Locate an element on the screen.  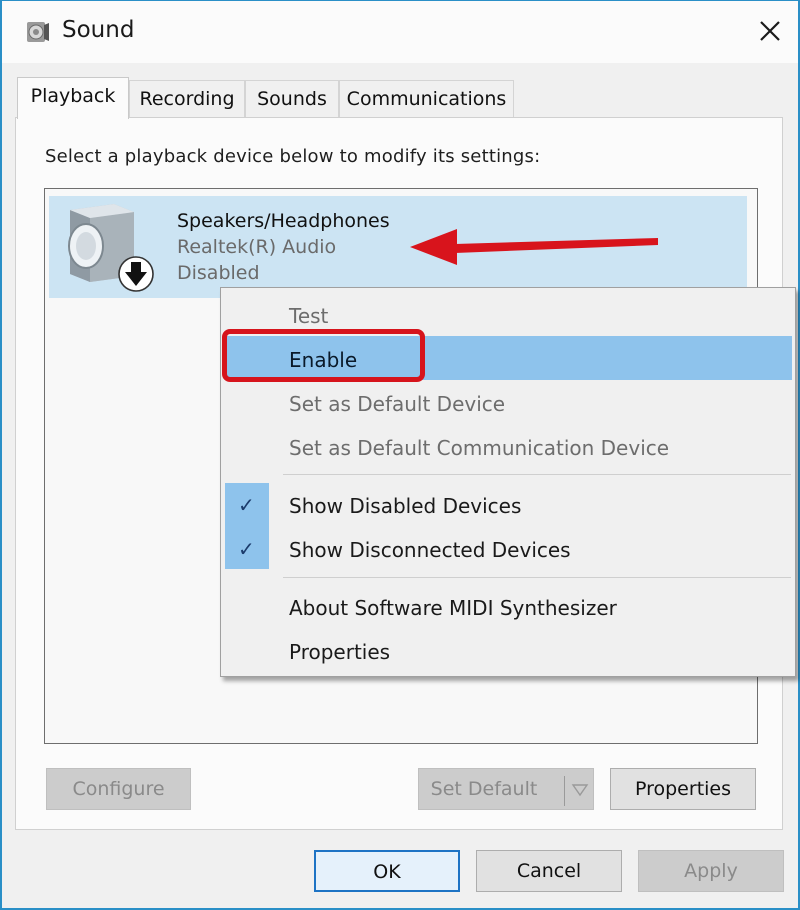
properties-button: Properties is located at coordinates (683, 789).